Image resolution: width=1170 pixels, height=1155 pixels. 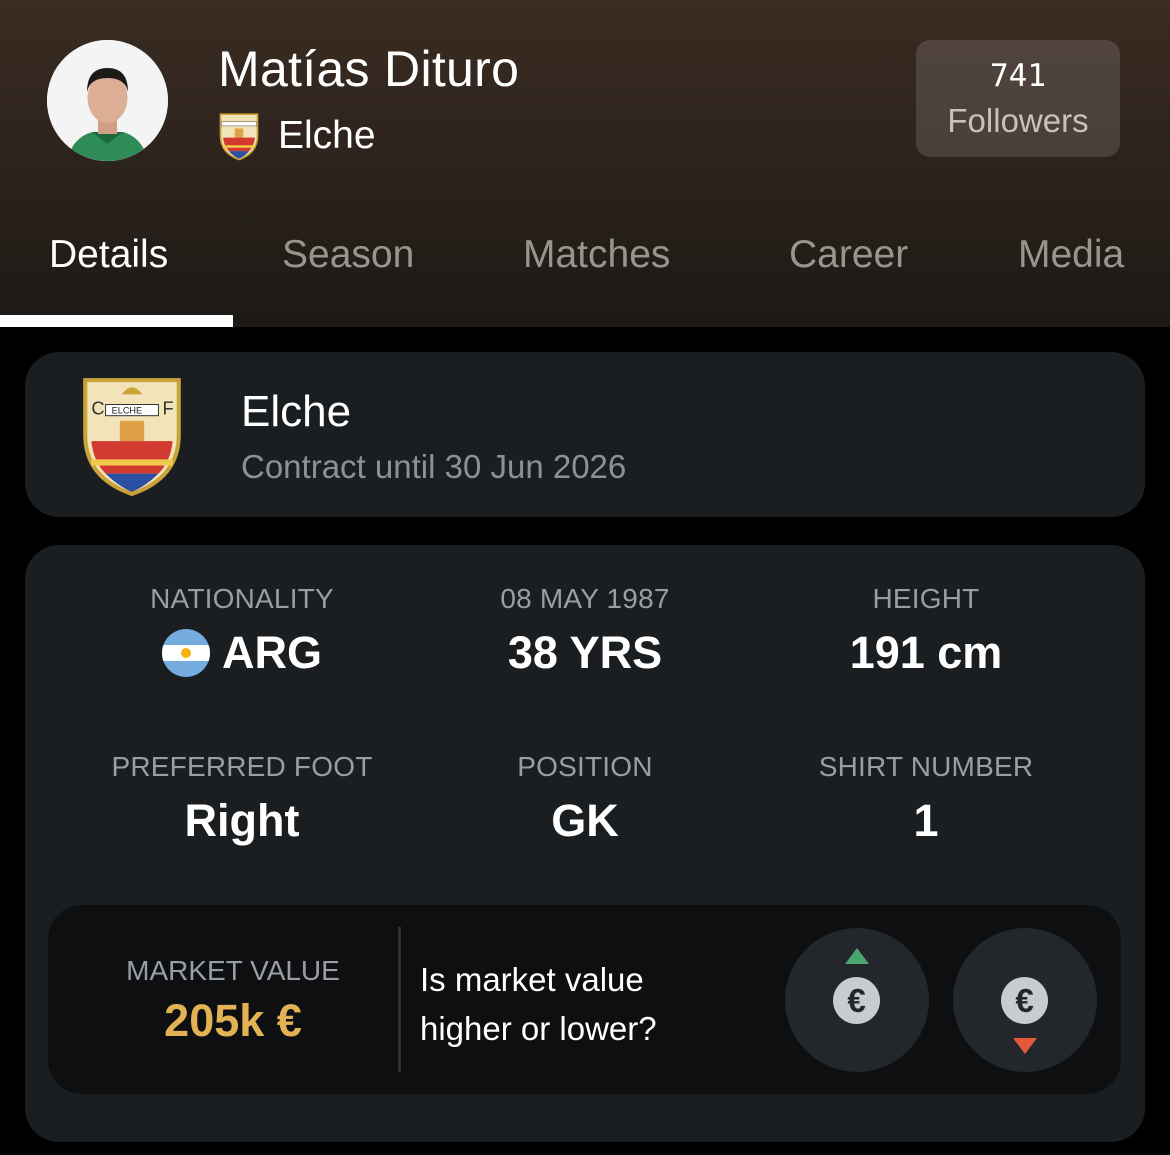 What do you see at coordinates (585, 652) in the screenshot?
I see `stat-value: 38 YRS` at bounding box center [585, 652].